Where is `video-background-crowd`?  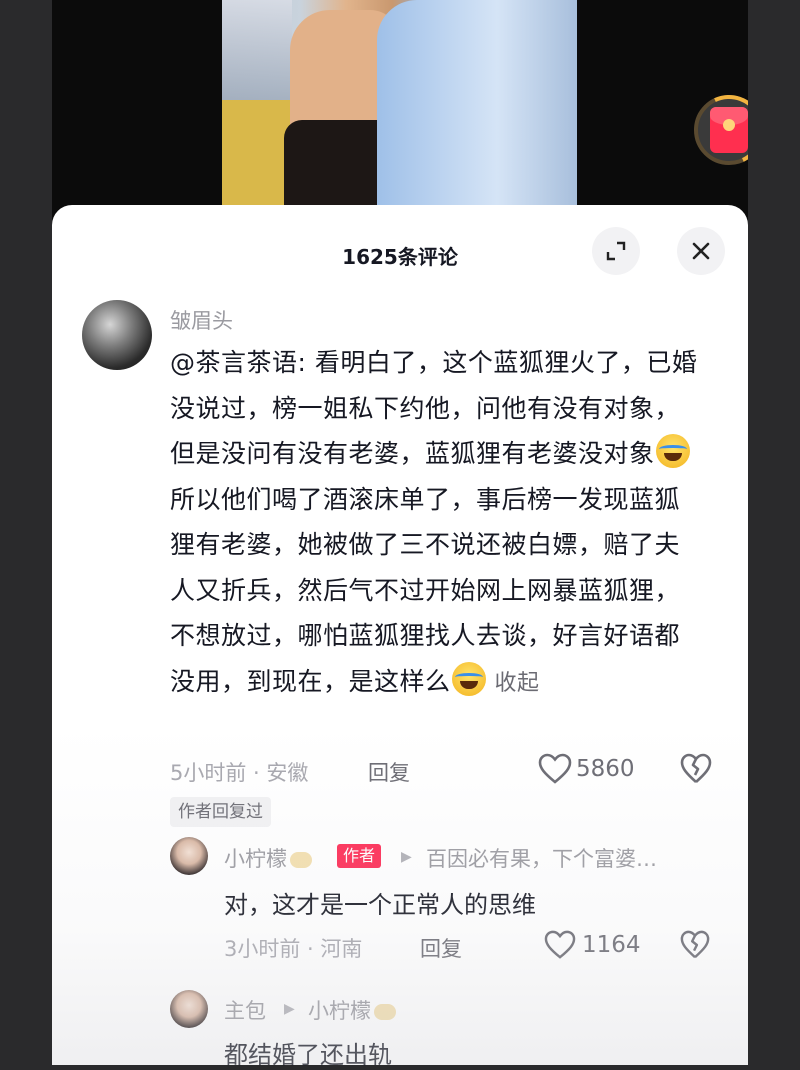 video-background-crowd is located at coordinates (257, 55).